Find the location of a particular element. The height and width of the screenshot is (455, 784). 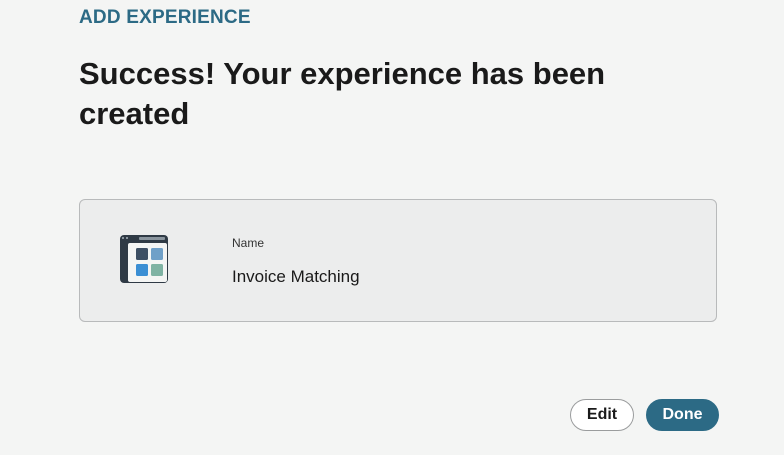

edit-button: Edit is located at coordinates (602, 415).